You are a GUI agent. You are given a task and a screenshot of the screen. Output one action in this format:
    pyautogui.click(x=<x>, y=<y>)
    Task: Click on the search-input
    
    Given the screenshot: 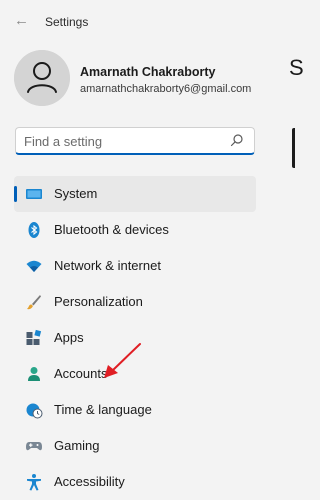 What is the action you would take?
    pyautogui.click(x=124, y=141)
    